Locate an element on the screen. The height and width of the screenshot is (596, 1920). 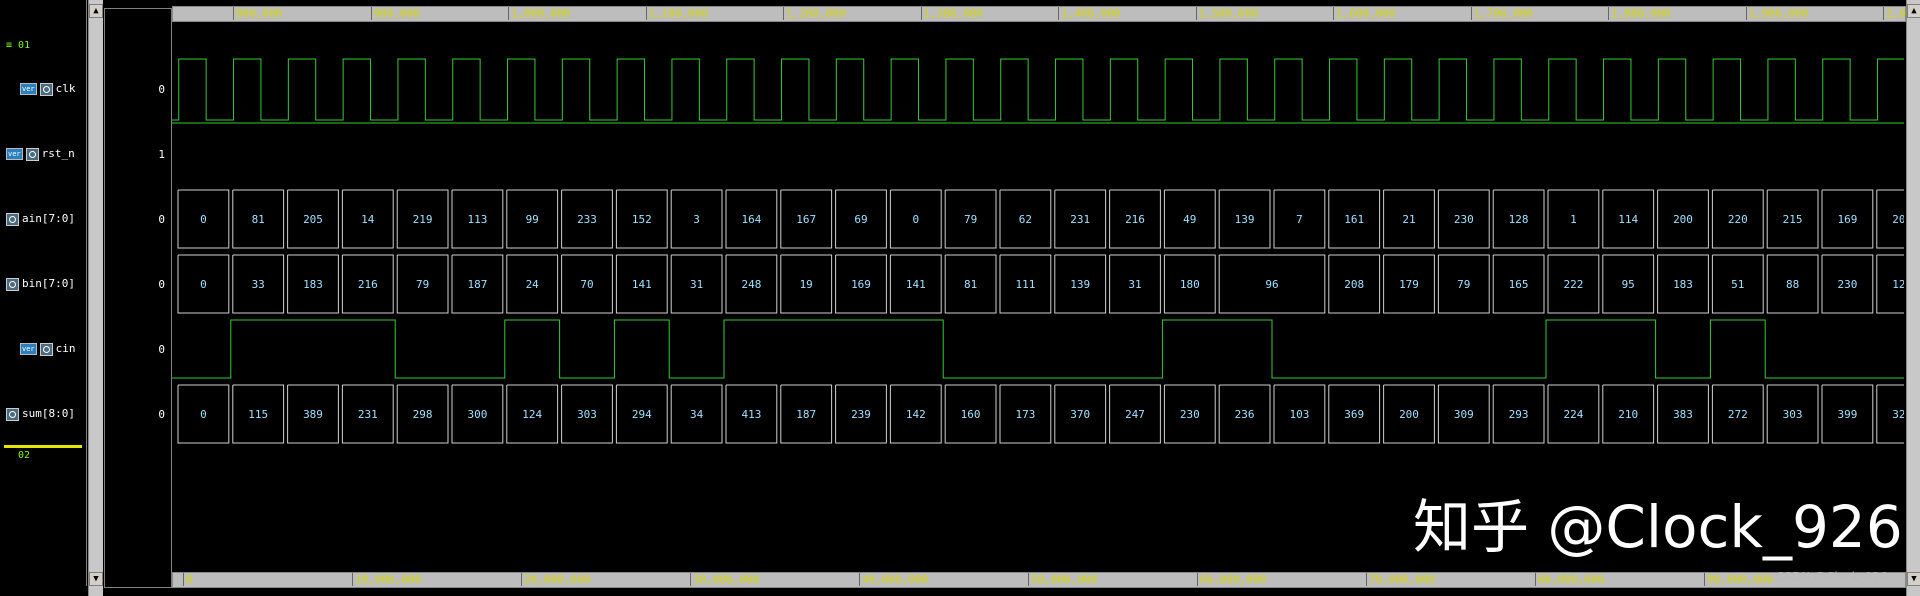
bin-bus-value-label: 187 is located at coordinates (477, 284).